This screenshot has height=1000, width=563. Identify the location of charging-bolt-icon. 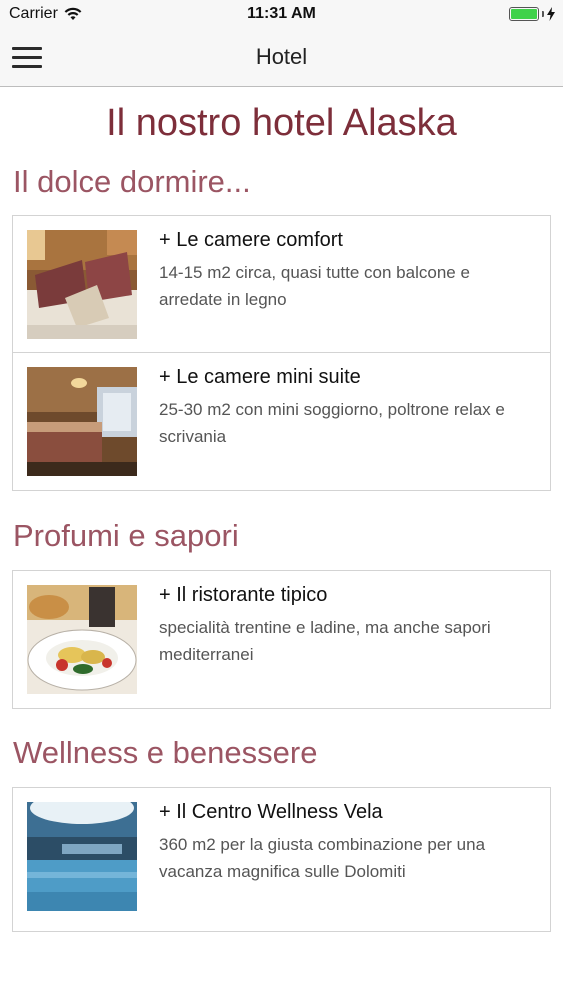
(551, 14).